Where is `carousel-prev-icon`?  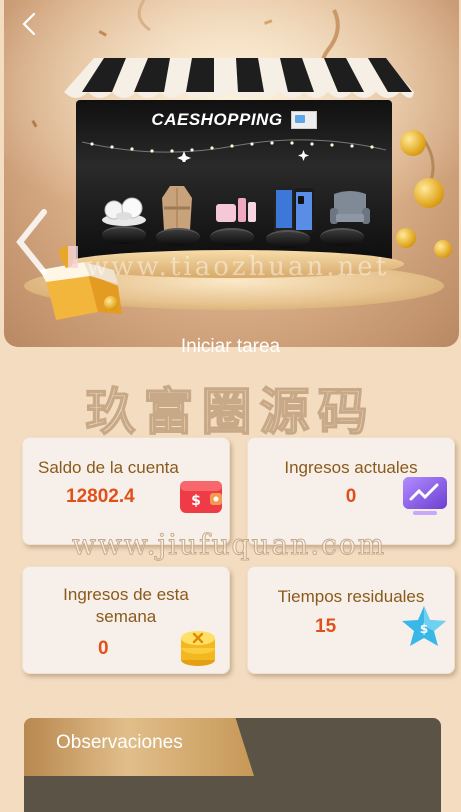 carousel-prev-icon is located at coordinates (32, 242).